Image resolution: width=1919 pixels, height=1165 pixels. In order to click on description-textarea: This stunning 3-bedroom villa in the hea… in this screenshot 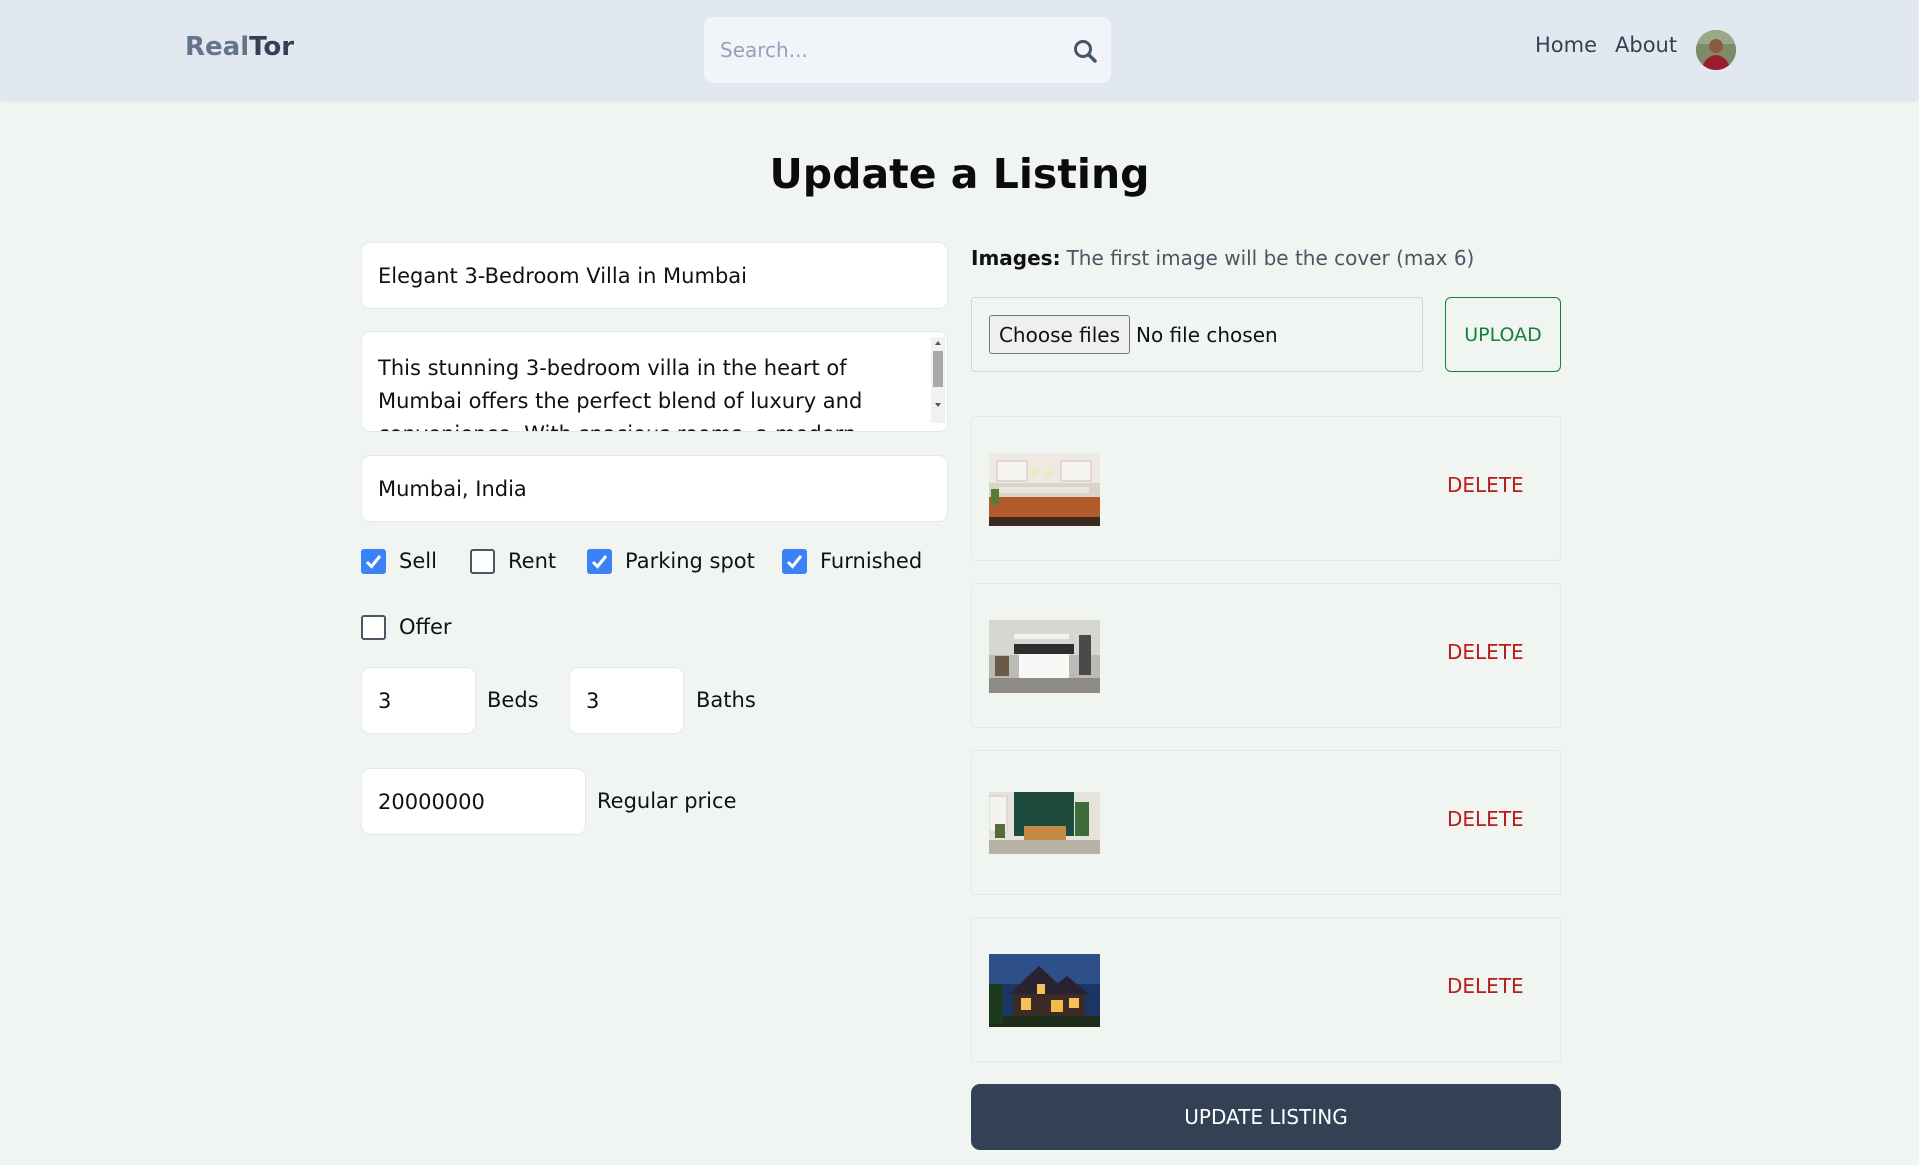, I will do `click(654, 381)`.